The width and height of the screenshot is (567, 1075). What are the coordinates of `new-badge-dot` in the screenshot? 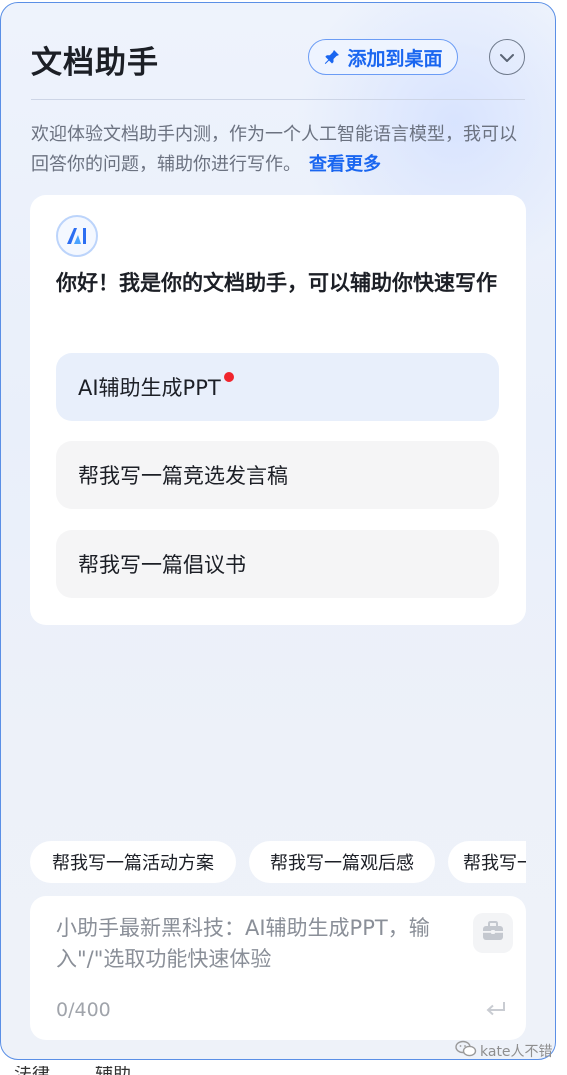 It's located at (228, 377).